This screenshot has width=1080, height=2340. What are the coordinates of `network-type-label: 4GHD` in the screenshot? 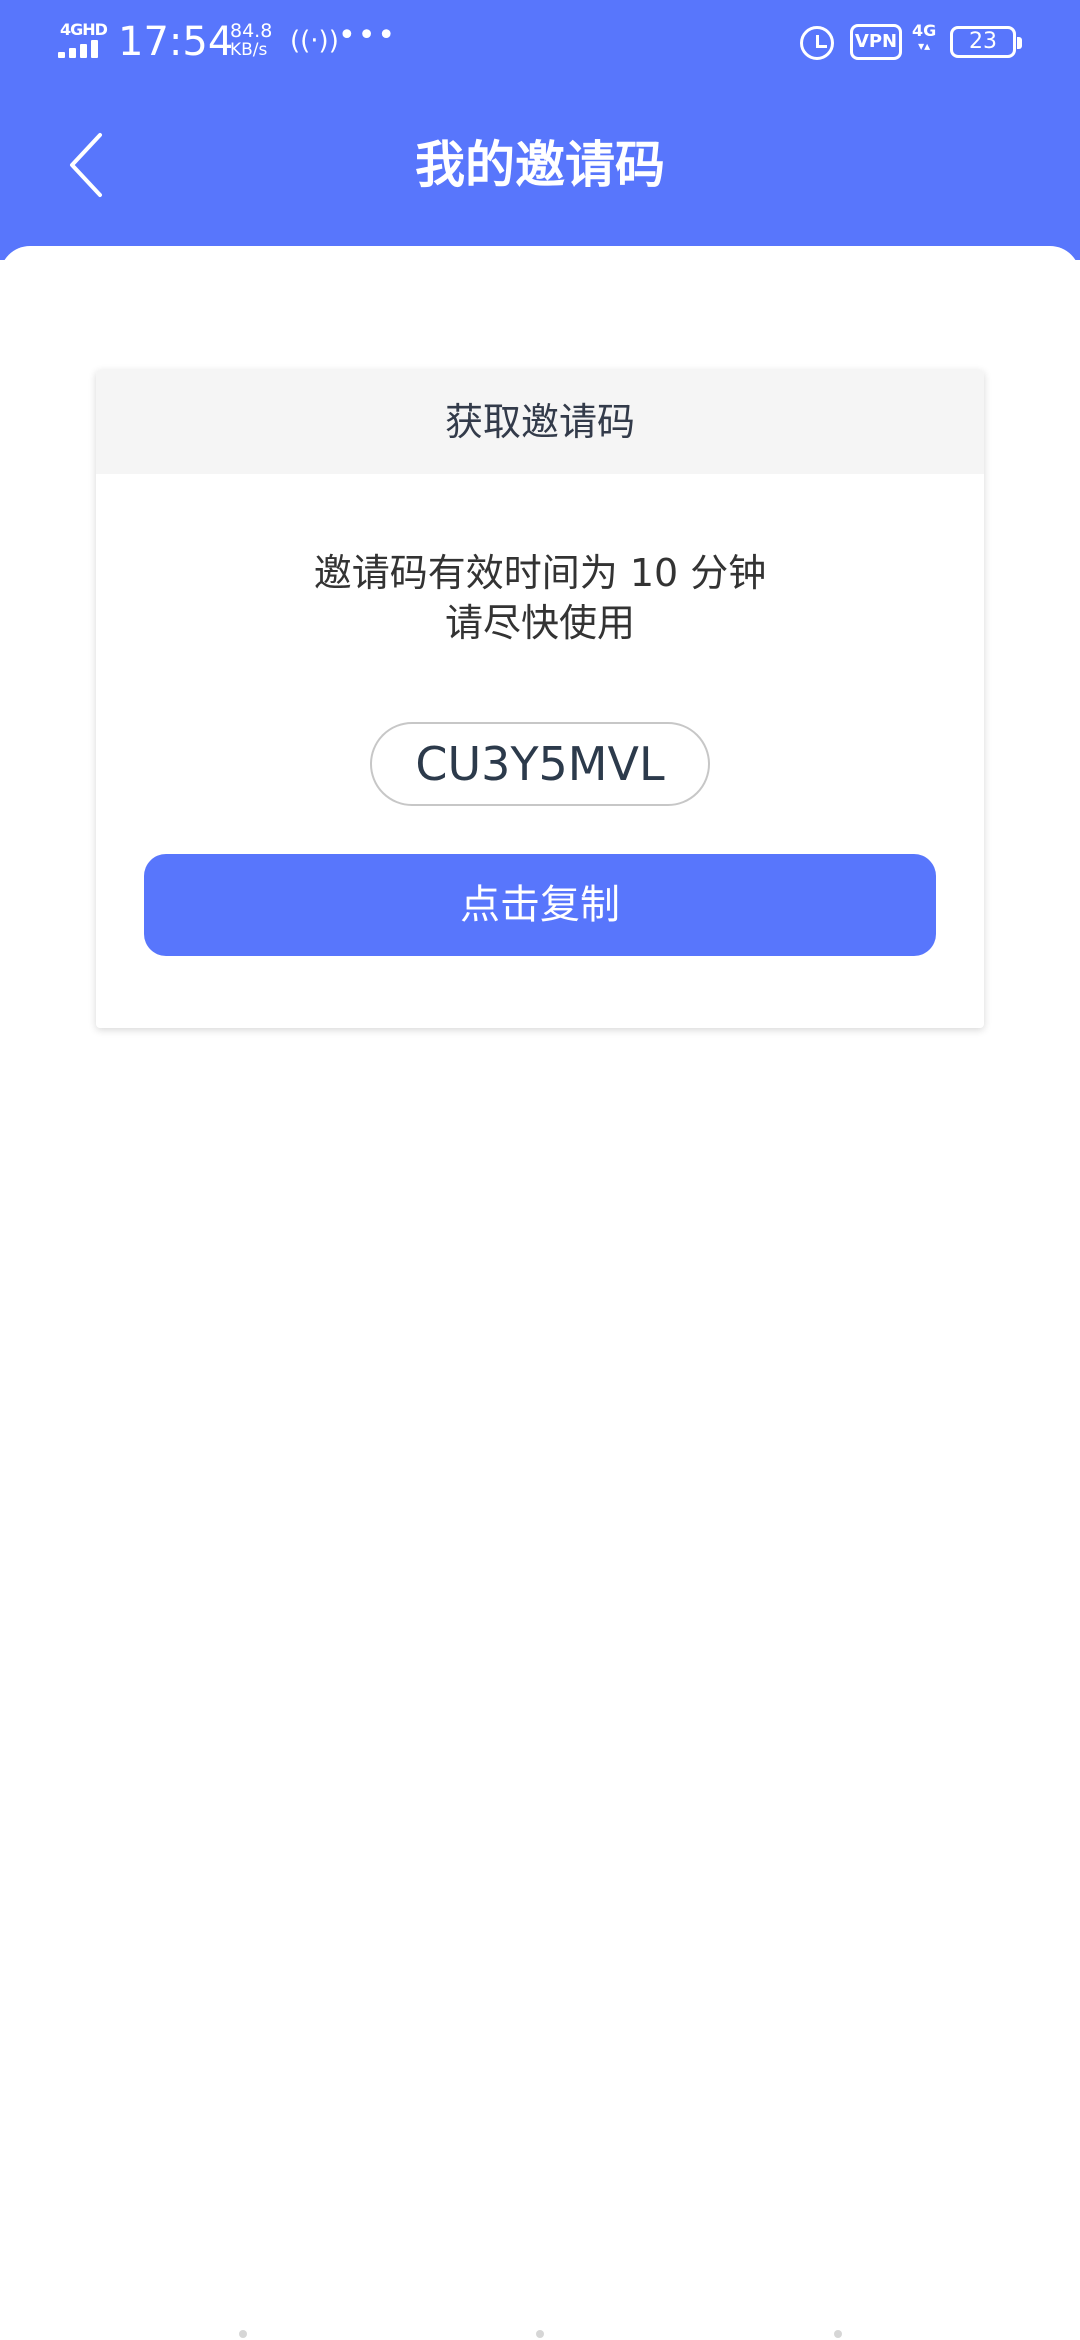 It's located at (84, 29).